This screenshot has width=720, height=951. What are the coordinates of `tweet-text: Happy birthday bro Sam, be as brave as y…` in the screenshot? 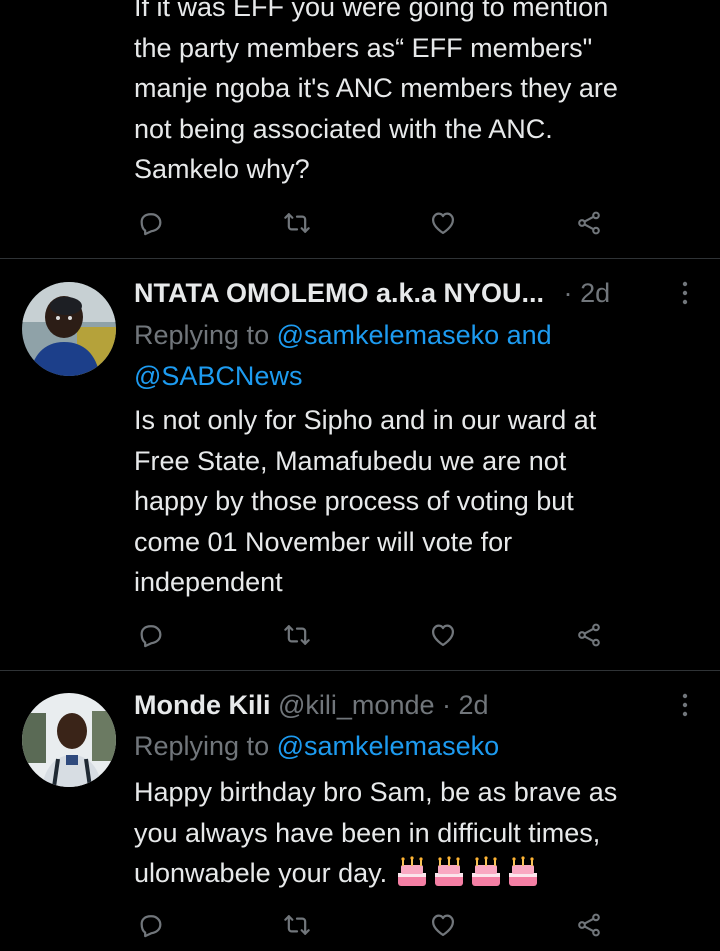 It's located at (376, 832).